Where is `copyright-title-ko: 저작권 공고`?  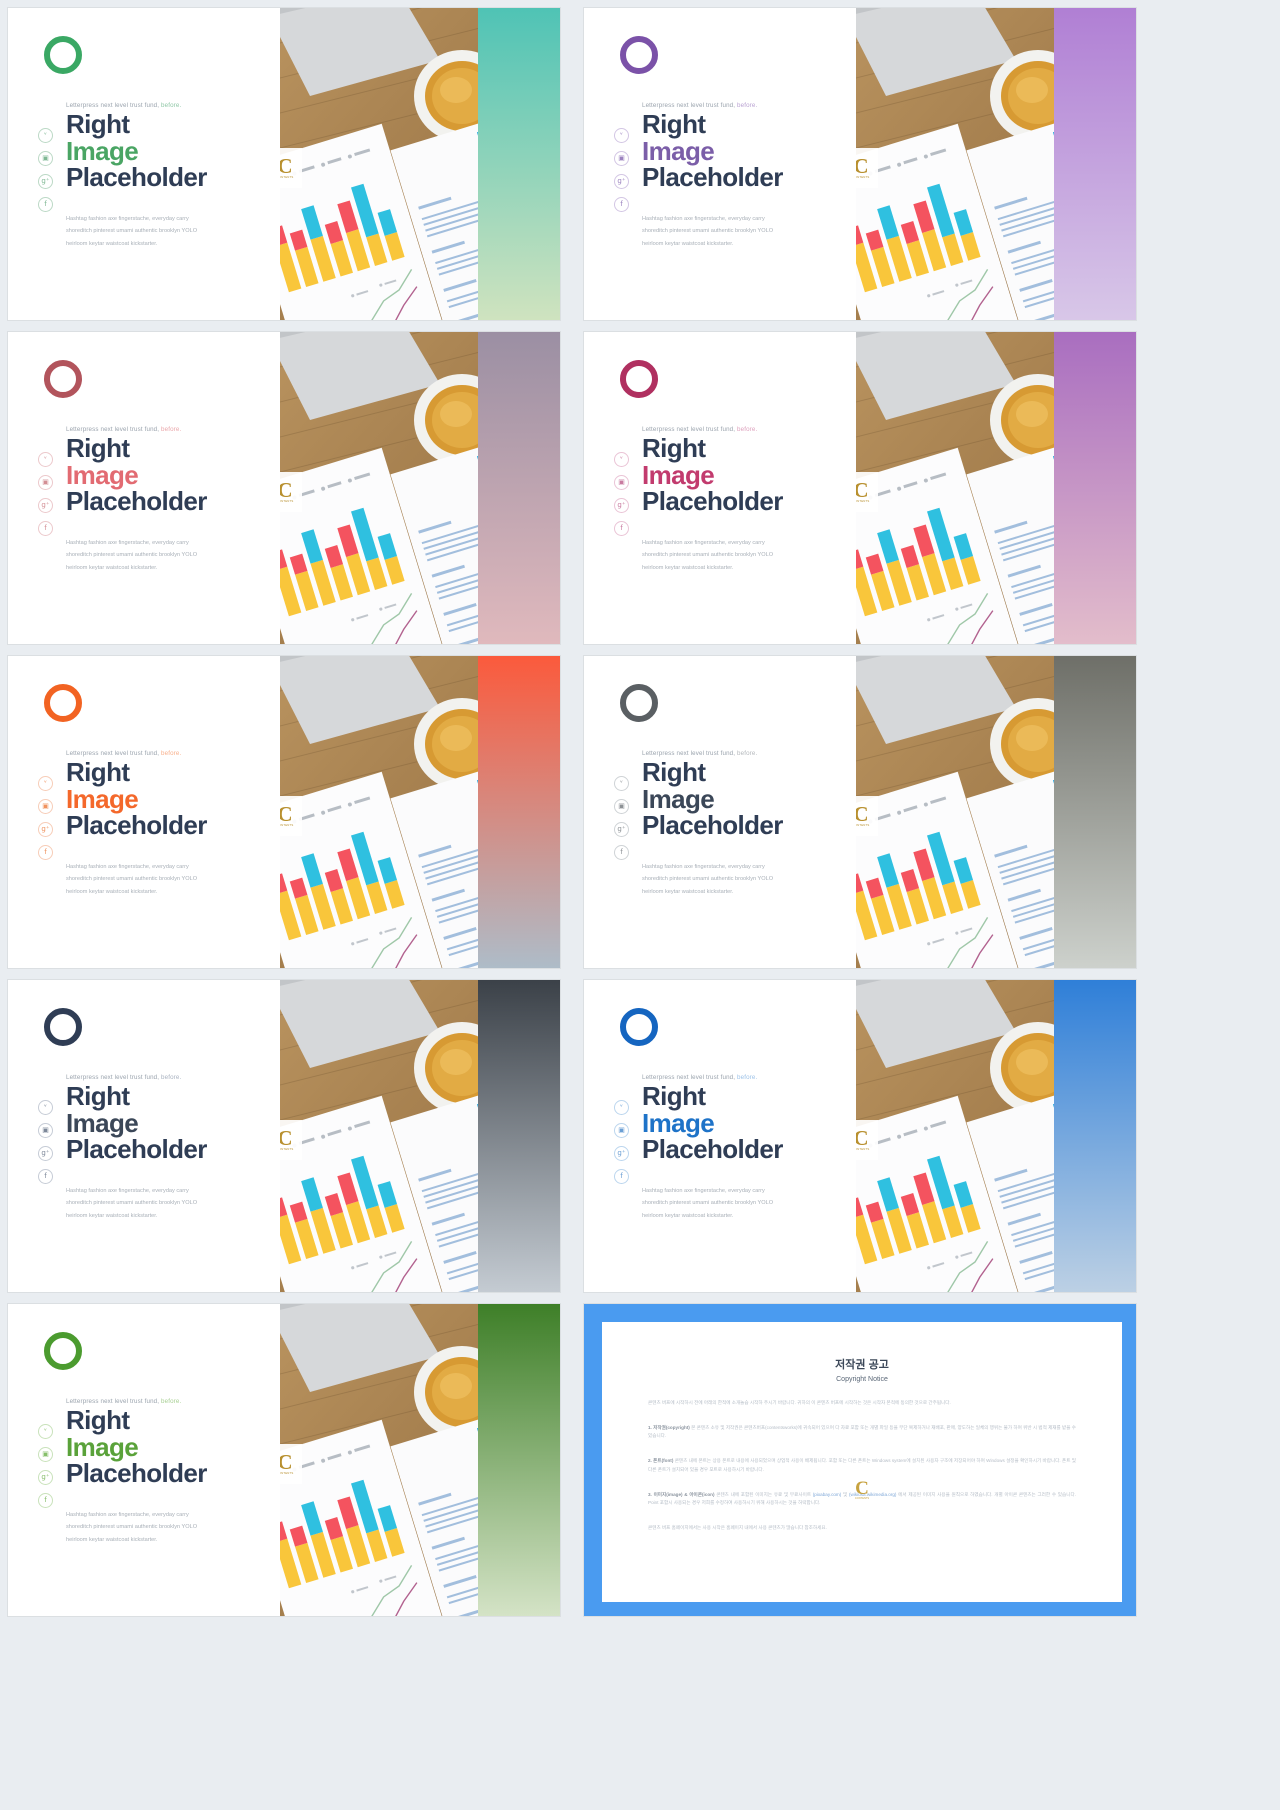
copyright-title-ko: 저작권 공고 is located at coordinates (862, 1365).